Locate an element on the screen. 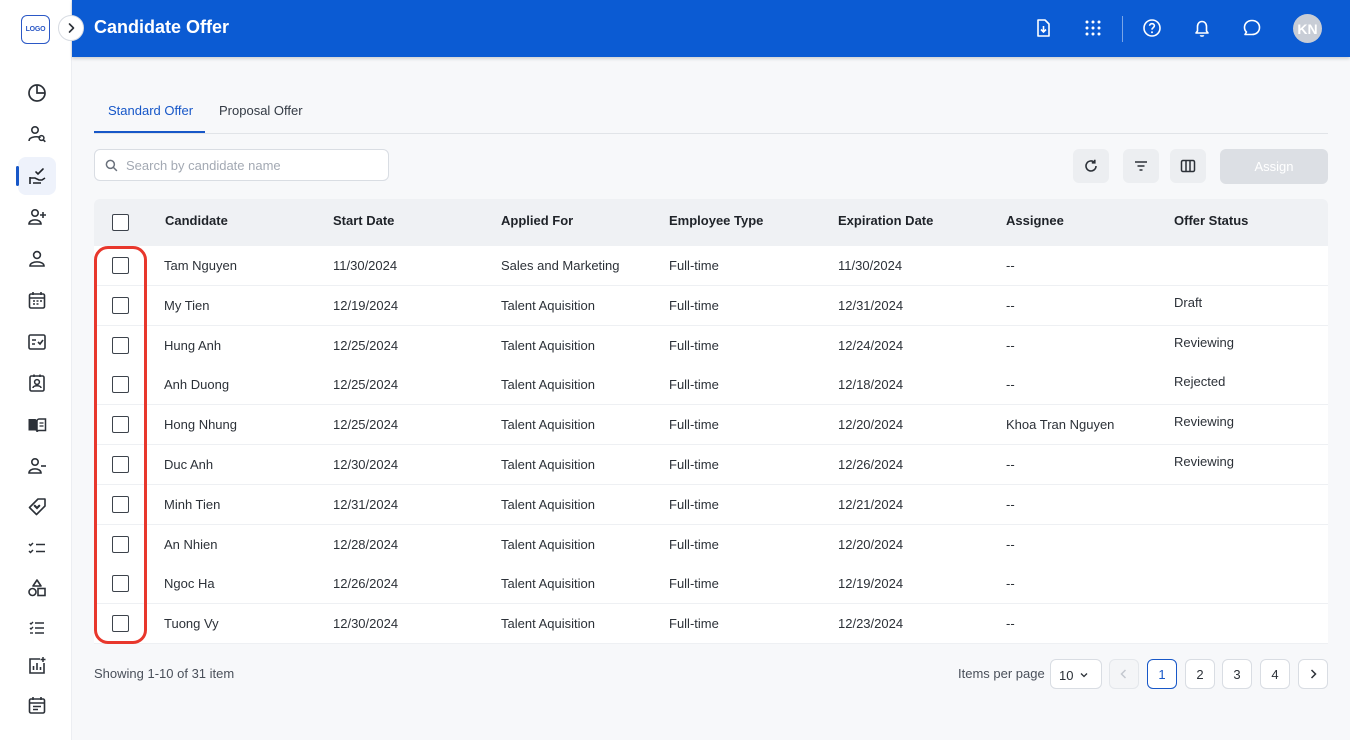  cell-expiration-date: 12/23/2024 is located at coordinates (871, 624).